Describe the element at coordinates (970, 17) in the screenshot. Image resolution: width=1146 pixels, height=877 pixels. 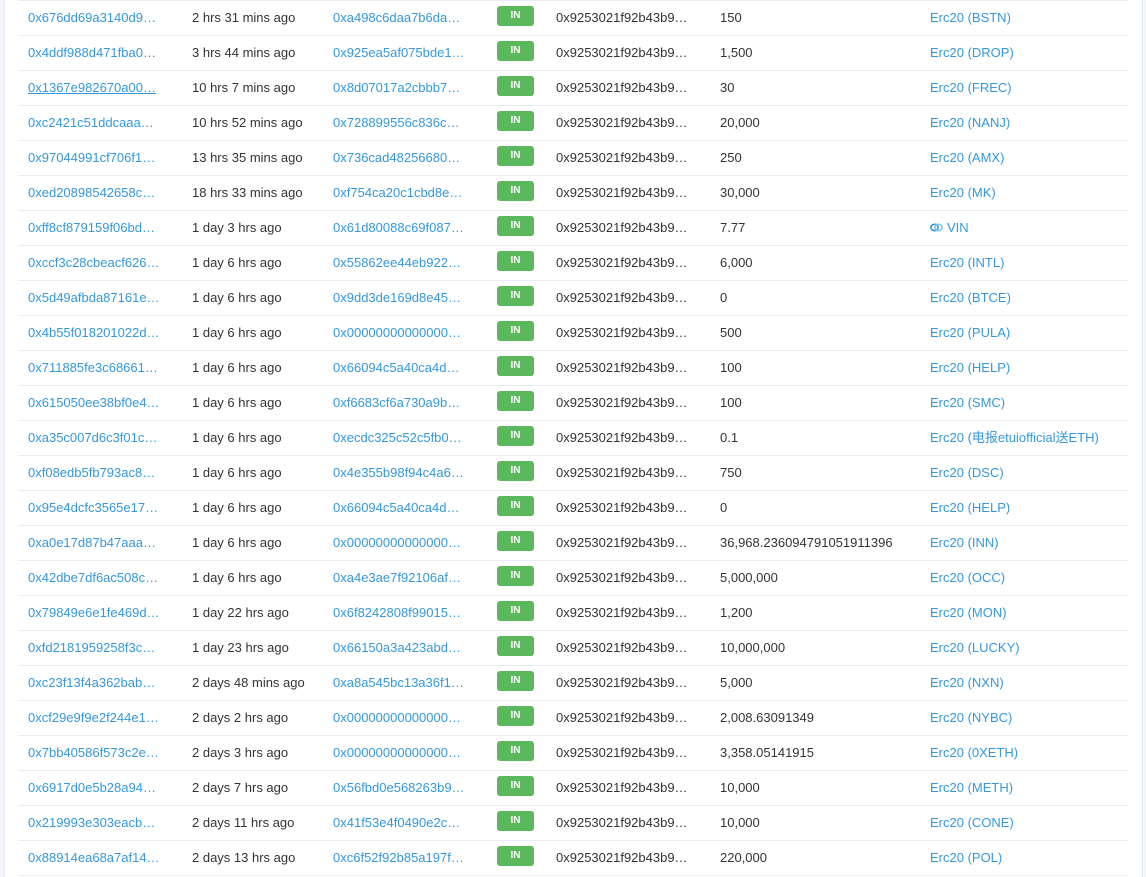
I see `token-link: Erc20 (BSTN)` at that location.